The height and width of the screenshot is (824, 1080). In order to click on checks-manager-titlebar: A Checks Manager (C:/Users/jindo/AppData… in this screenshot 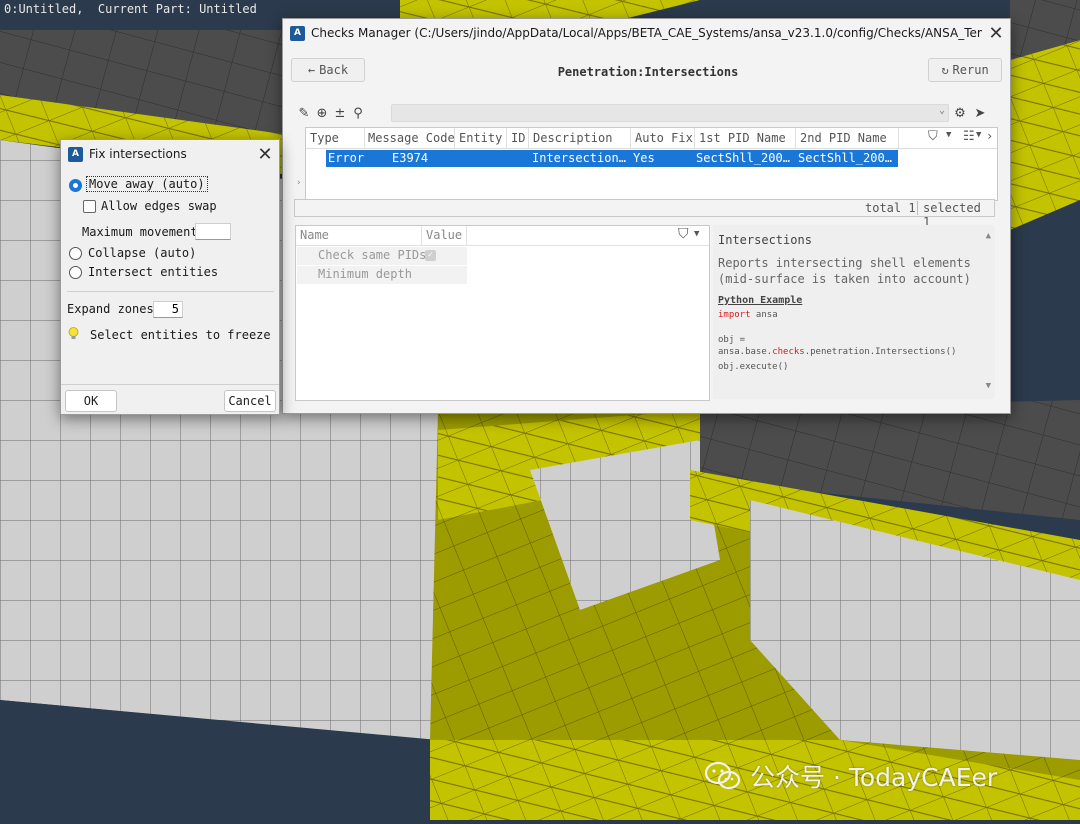, I will do `click(646, 33)`.